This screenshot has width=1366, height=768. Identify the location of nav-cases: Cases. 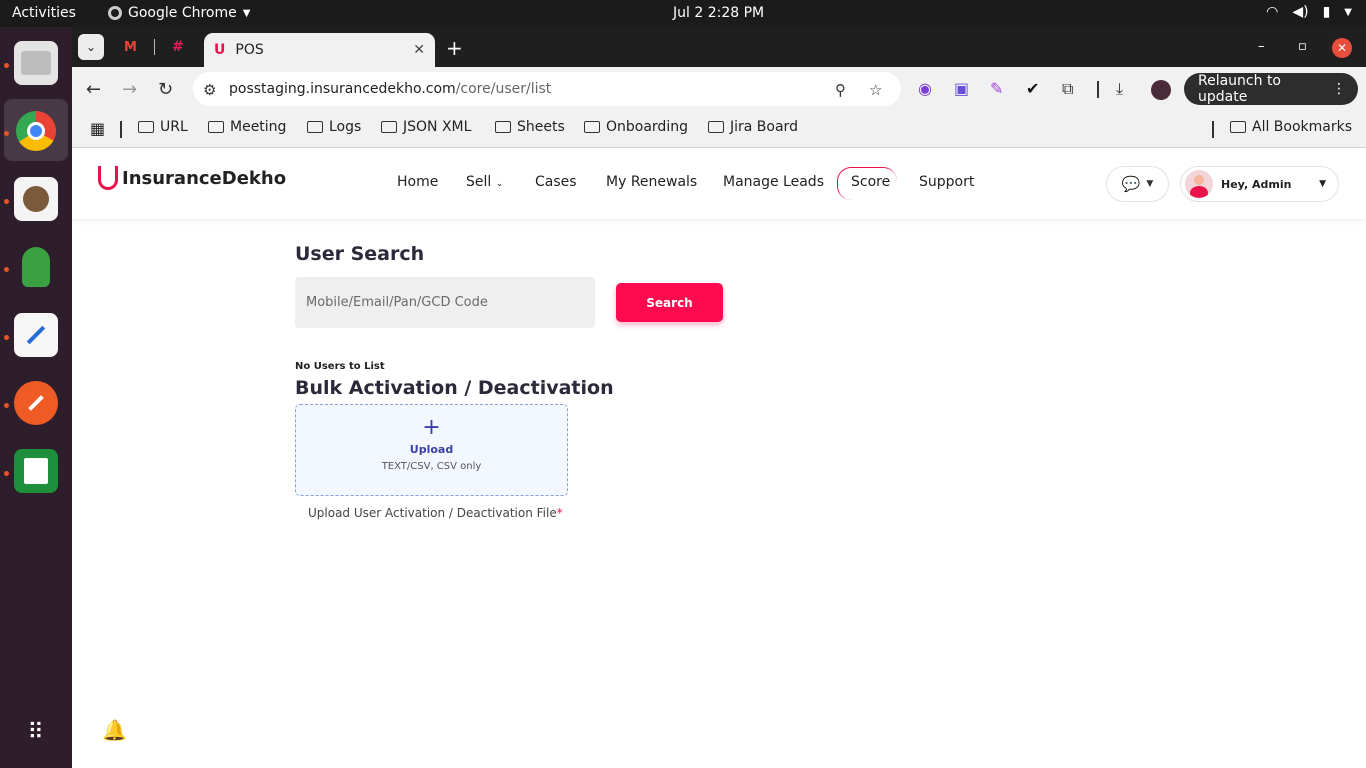
(556, 182).